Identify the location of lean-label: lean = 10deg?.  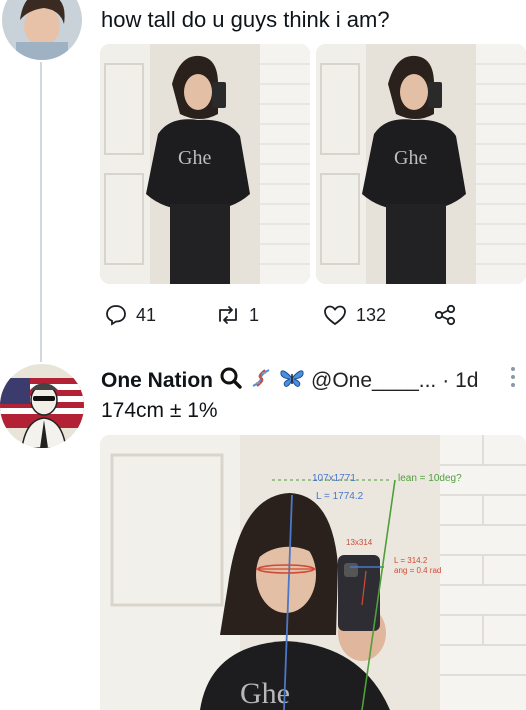
(430, 478).